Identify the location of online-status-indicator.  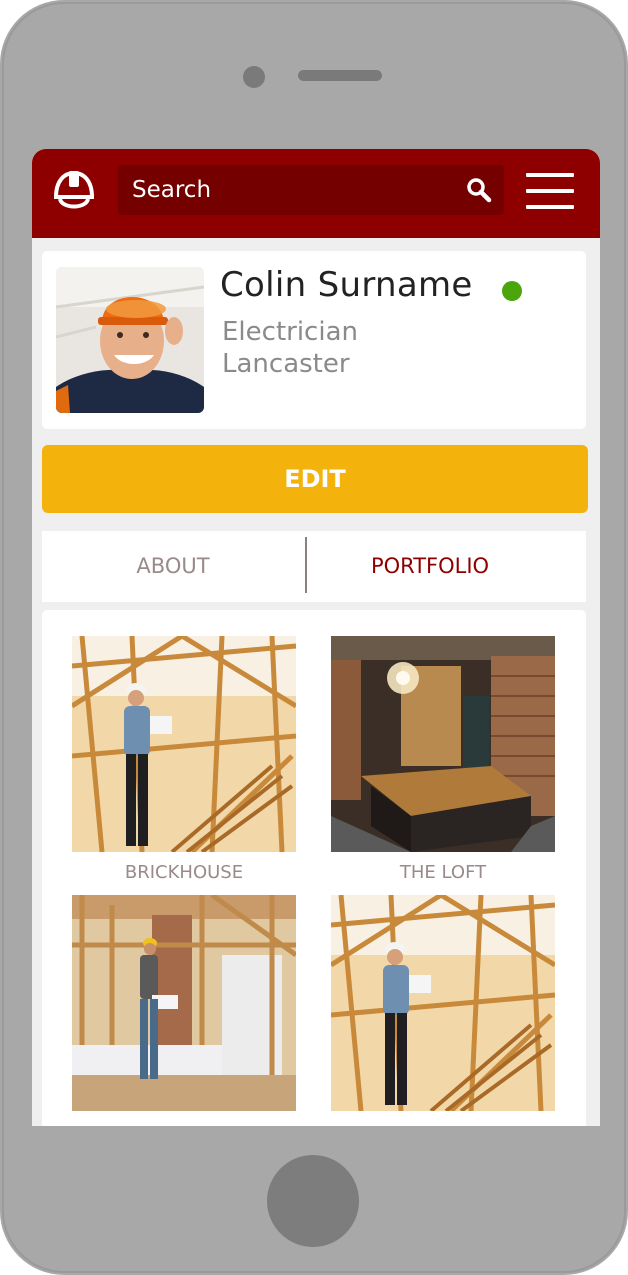
(512, 291).